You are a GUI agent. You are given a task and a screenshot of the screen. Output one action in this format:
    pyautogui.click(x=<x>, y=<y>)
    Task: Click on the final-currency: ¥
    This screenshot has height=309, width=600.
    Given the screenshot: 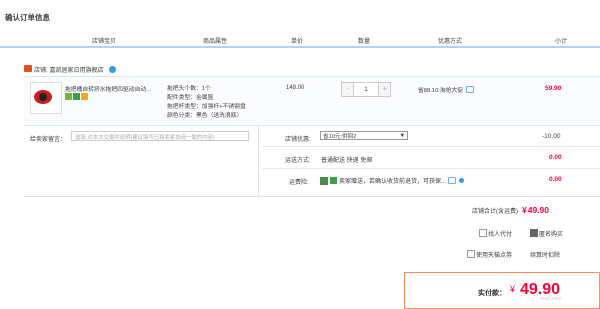 What is the action you would take?
    pyautogui.click(x=513, y=289)
    